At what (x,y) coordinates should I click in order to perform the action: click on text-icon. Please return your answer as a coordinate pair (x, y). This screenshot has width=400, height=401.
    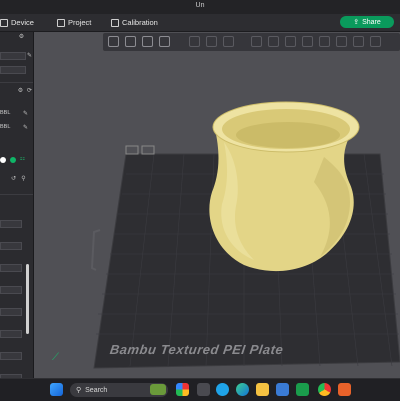
    Looking at the image, I should click on (375, 41).